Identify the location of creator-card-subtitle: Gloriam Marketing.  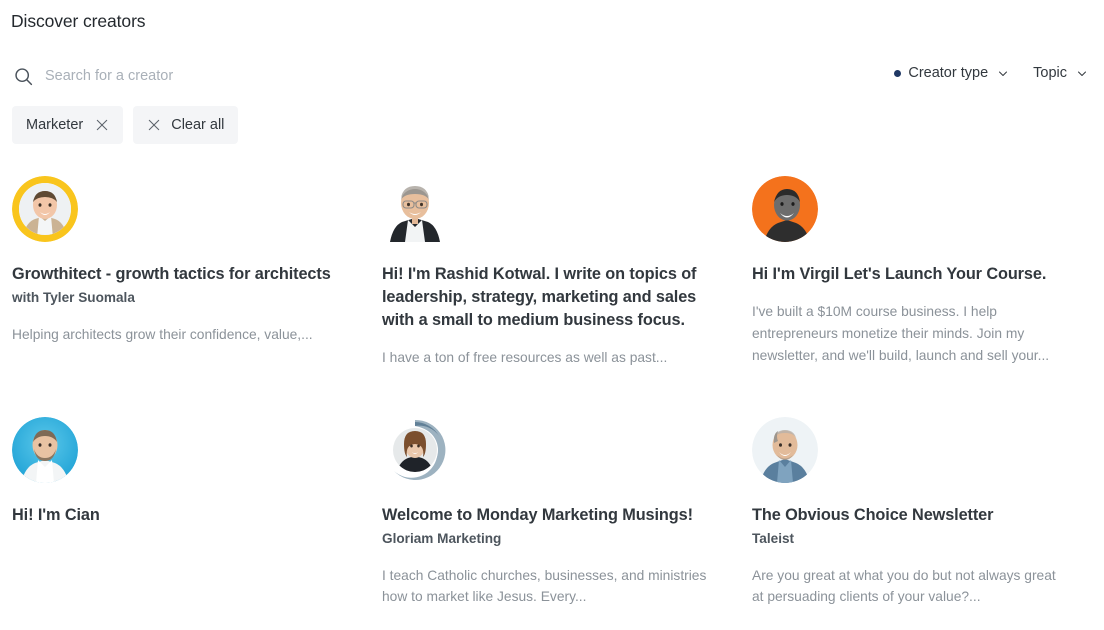
(442, 539).